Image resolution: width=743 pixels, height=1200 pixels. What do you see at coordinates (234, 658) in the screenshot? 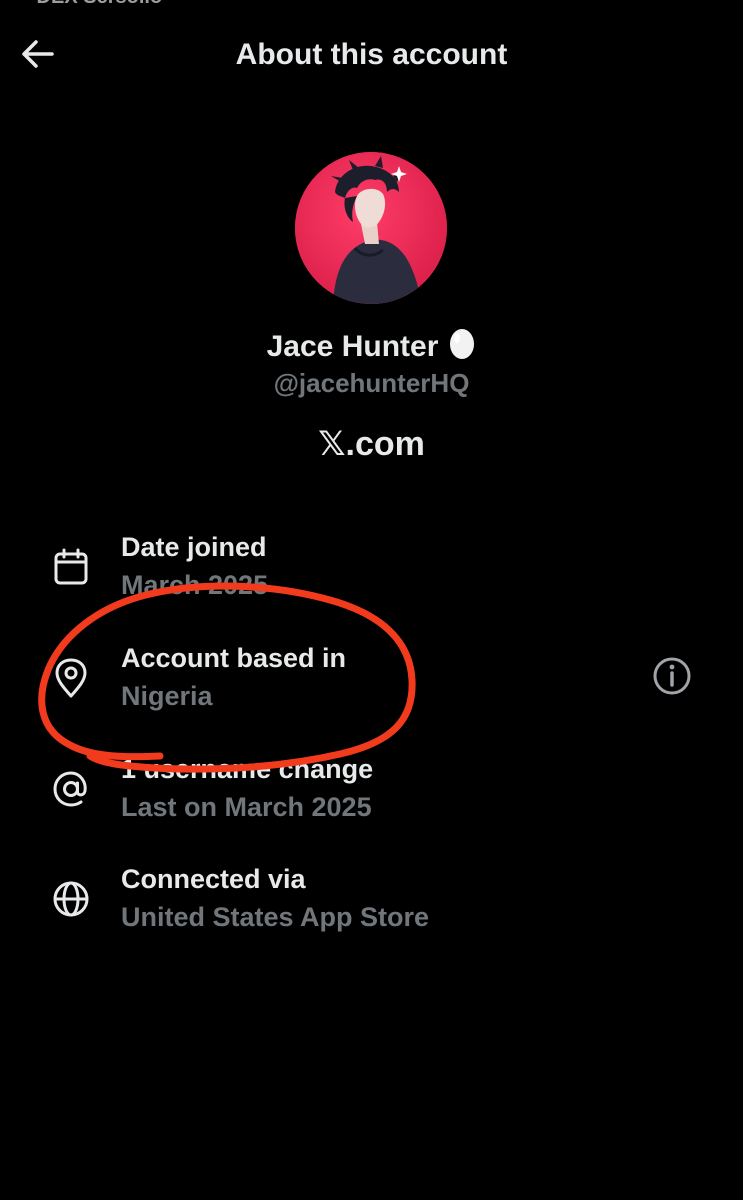
I see `account-based-in-label: Account based in` at bounding box center [234, 658].